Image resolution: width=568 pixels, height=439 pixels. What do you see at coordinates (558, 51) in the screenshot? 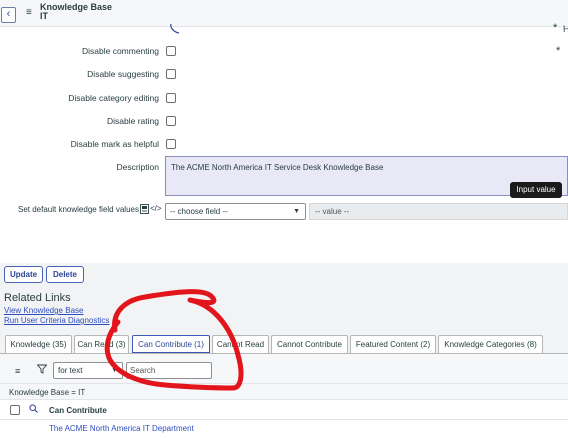
I see `required-marker-2: *` at bounding box center [558, 51].